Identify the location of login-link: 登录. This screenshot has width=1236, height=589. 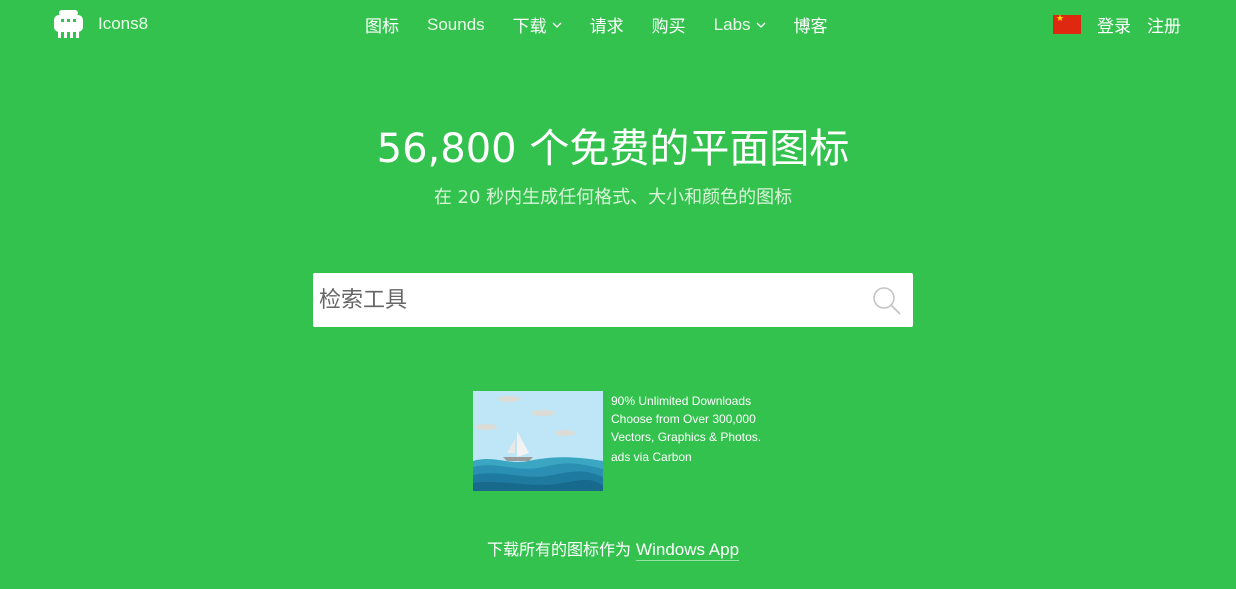
(1114, 24).